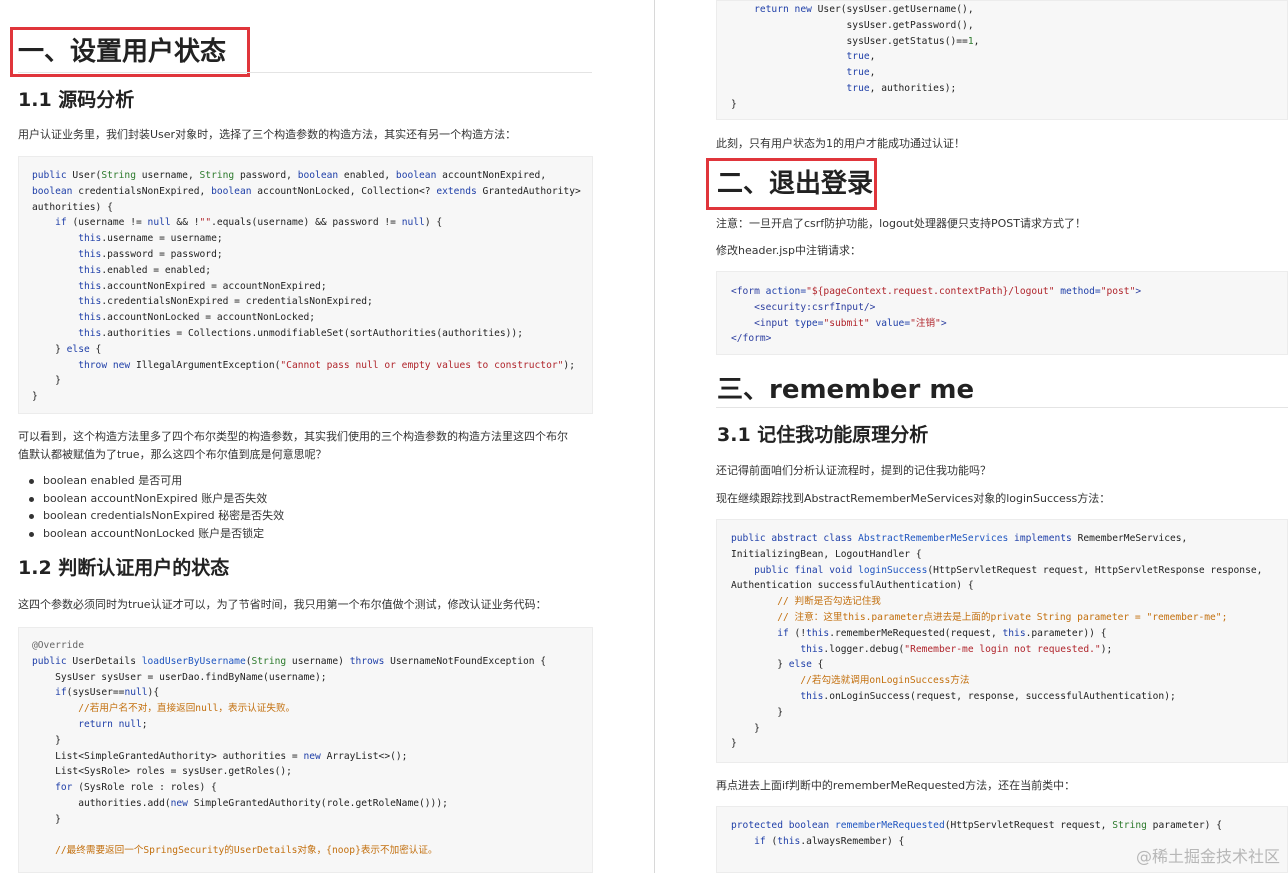 Image resolution: width=1288 pixels, height=873 pixels. What do you see at coordinates (853, 470) in the screenshot?
I see `paragraph: 还记得前面咱们分析认证流程时，提到的记住我功能吗？` at bounding box center [853, 470].